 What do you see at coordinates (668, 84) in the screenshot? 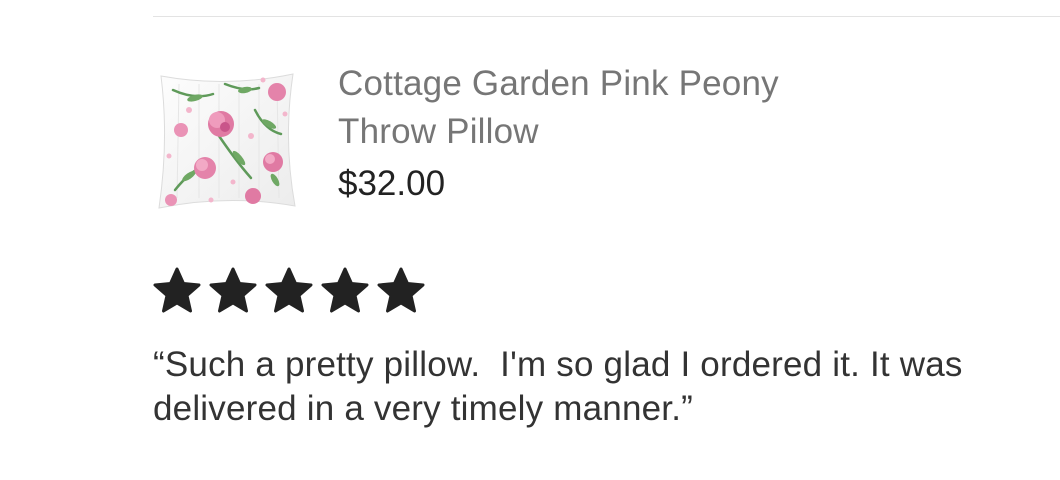
I see `product-title-line1: Cottage Garden Pink Peony` at bounding box center [668, 84].